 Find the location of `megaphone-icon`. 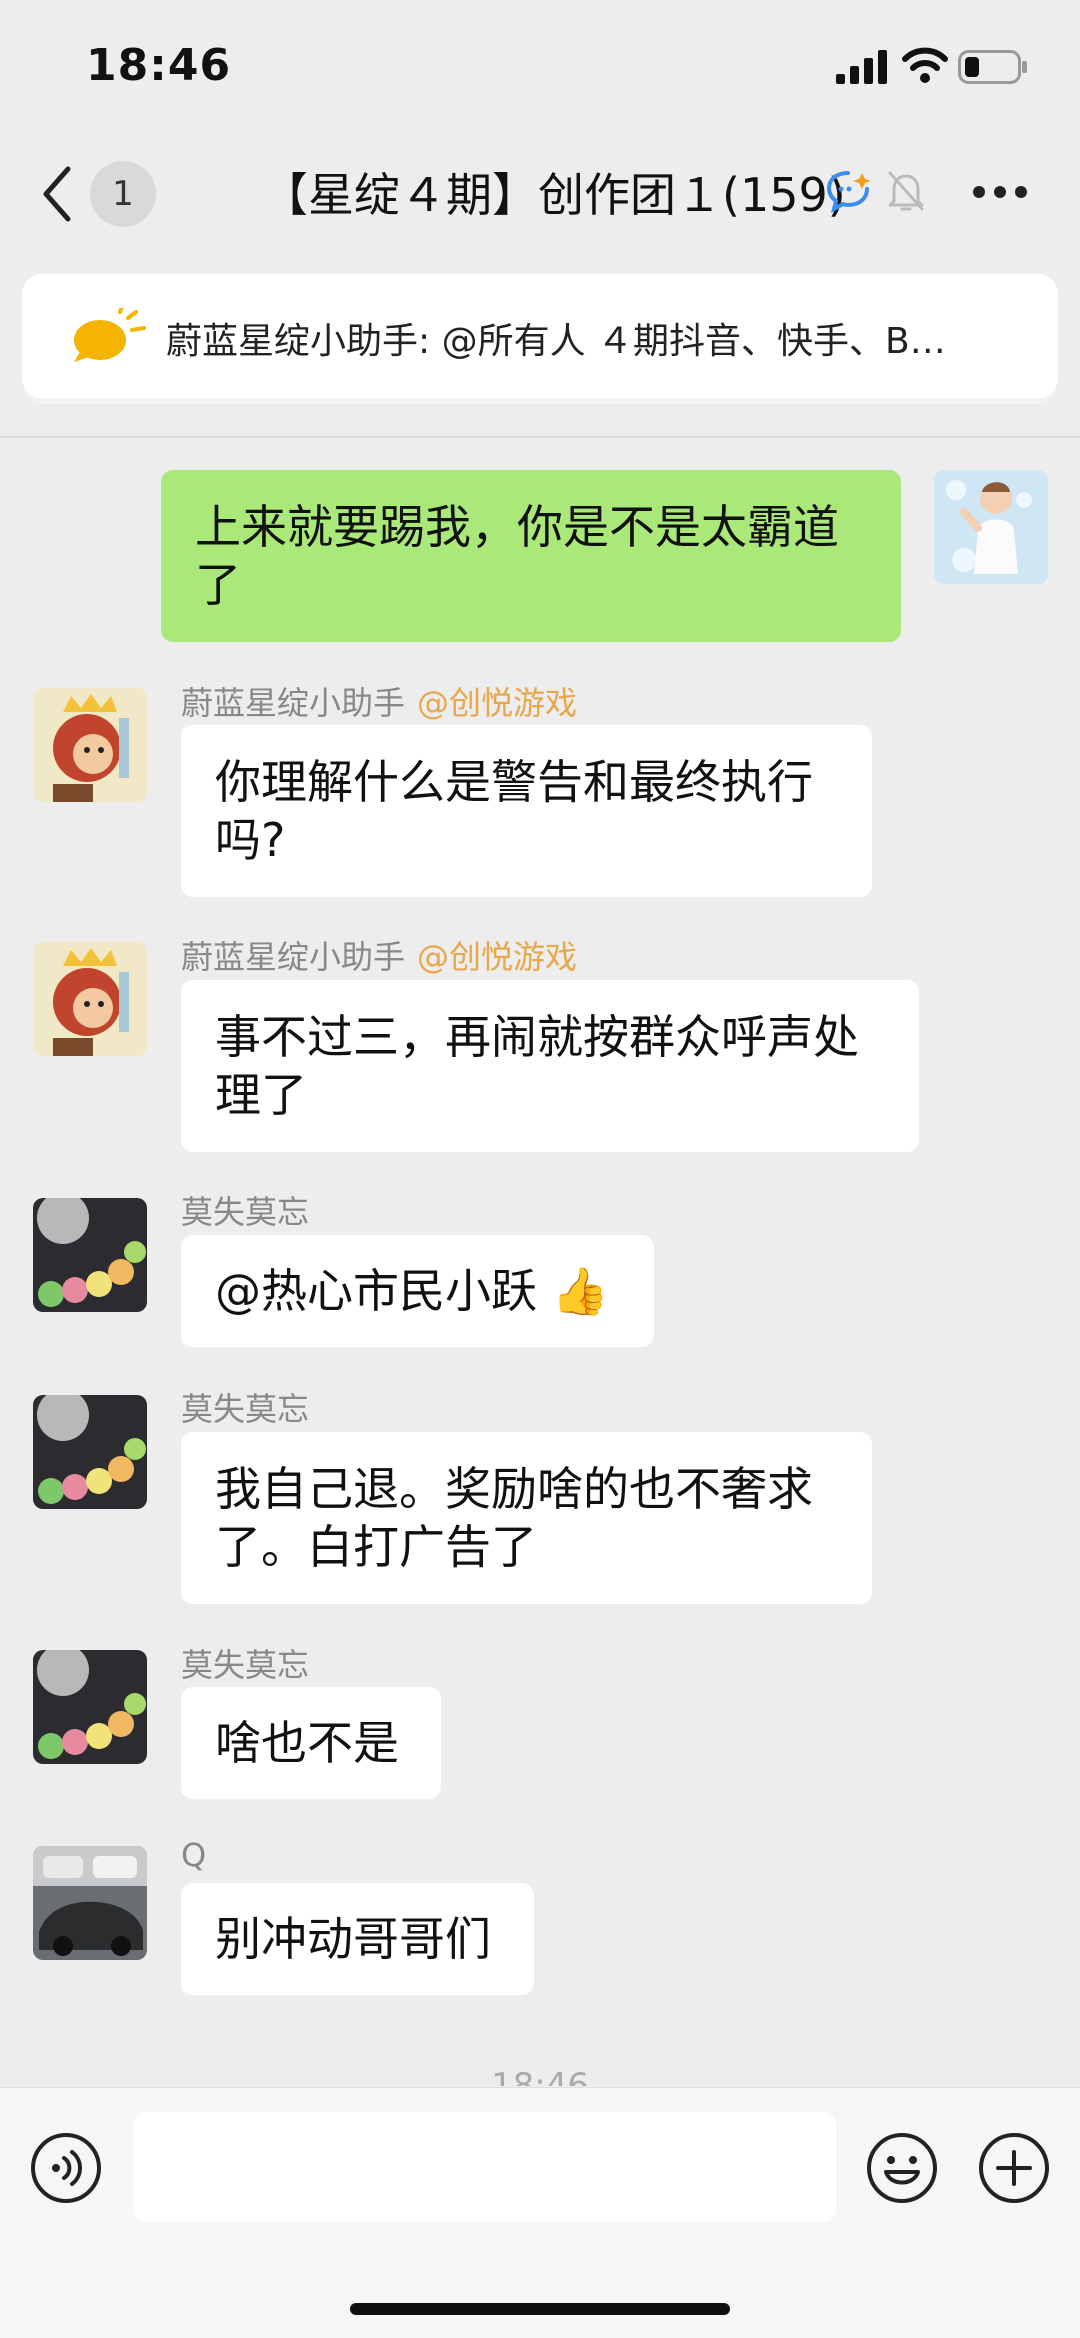

megaphone-icon is located at coordinates (110, 335).